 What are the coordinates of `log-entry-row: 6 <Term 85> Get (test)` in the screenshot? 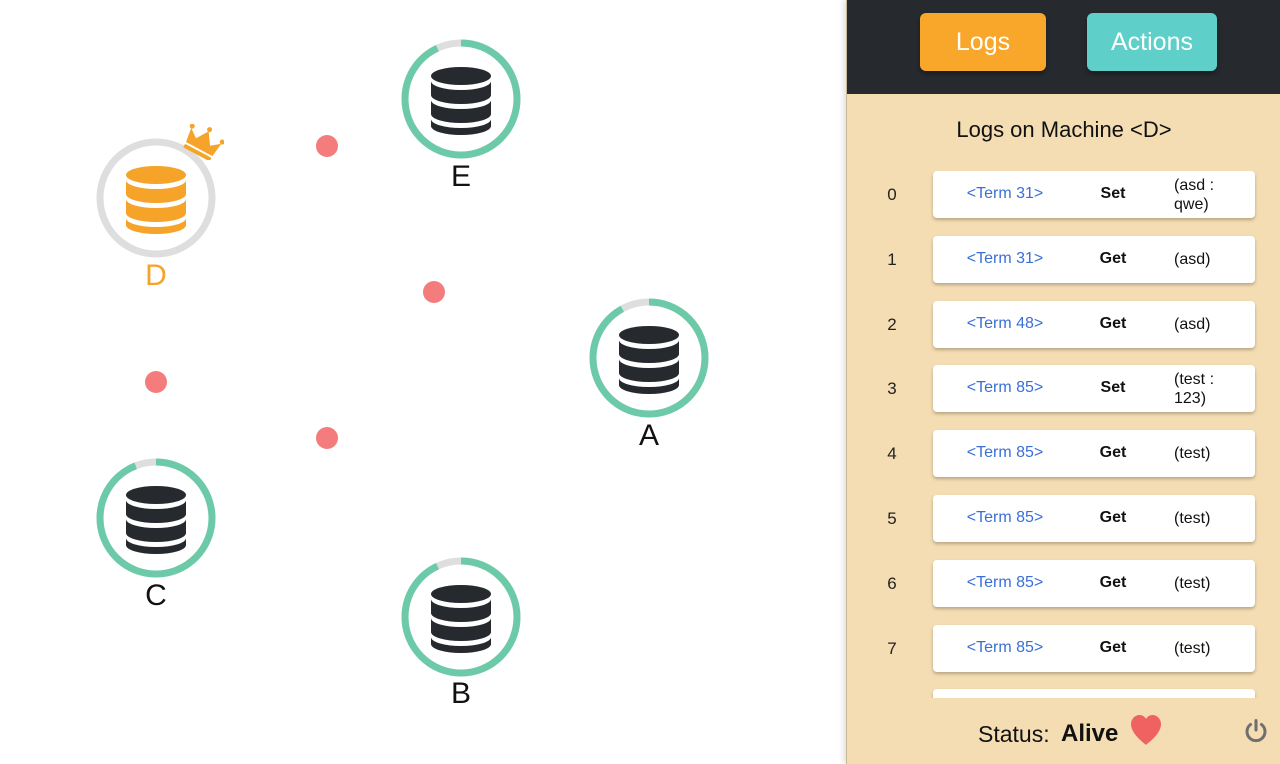 It's located at (1063, 584).